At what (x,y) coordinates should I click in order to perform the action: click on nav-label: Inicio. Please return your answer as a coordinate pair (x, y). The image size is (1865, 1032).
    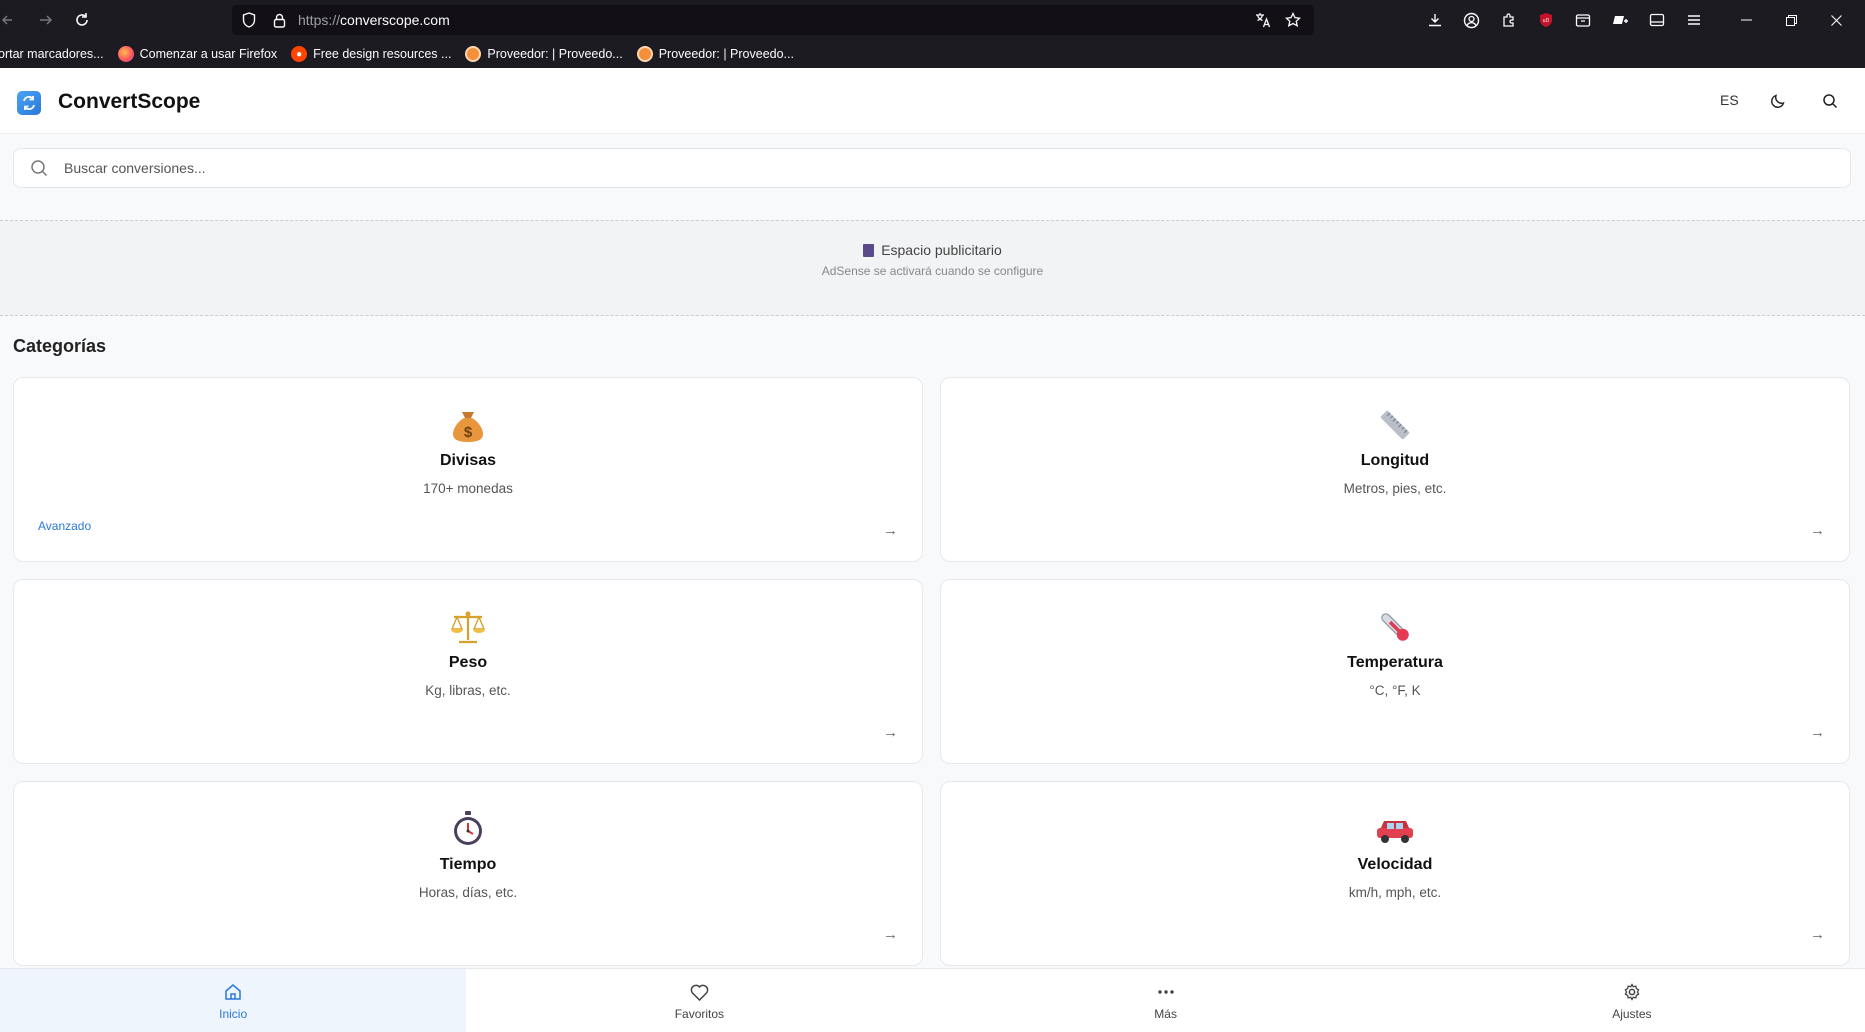
    Looking at the image, I should click on (233, 1014).